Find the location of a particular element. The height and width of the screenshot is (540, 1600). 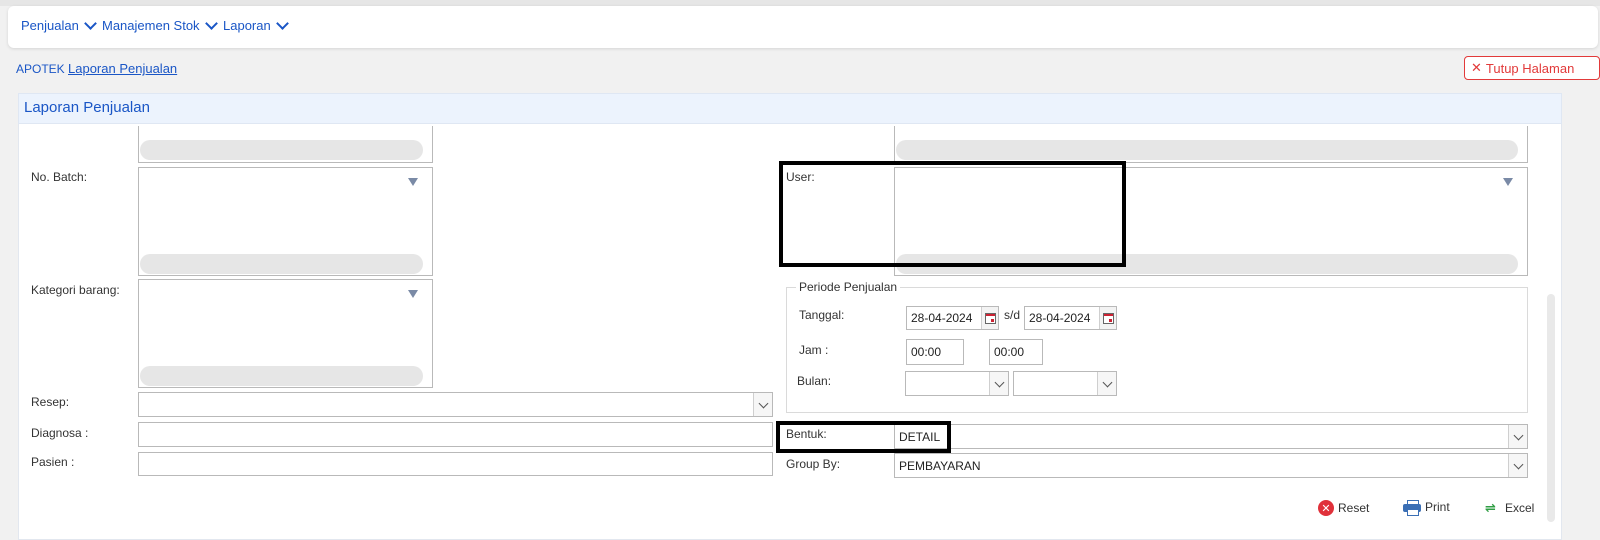

tanggal-to-value: 28-04-2024 is located at coordinates (1060, 318).